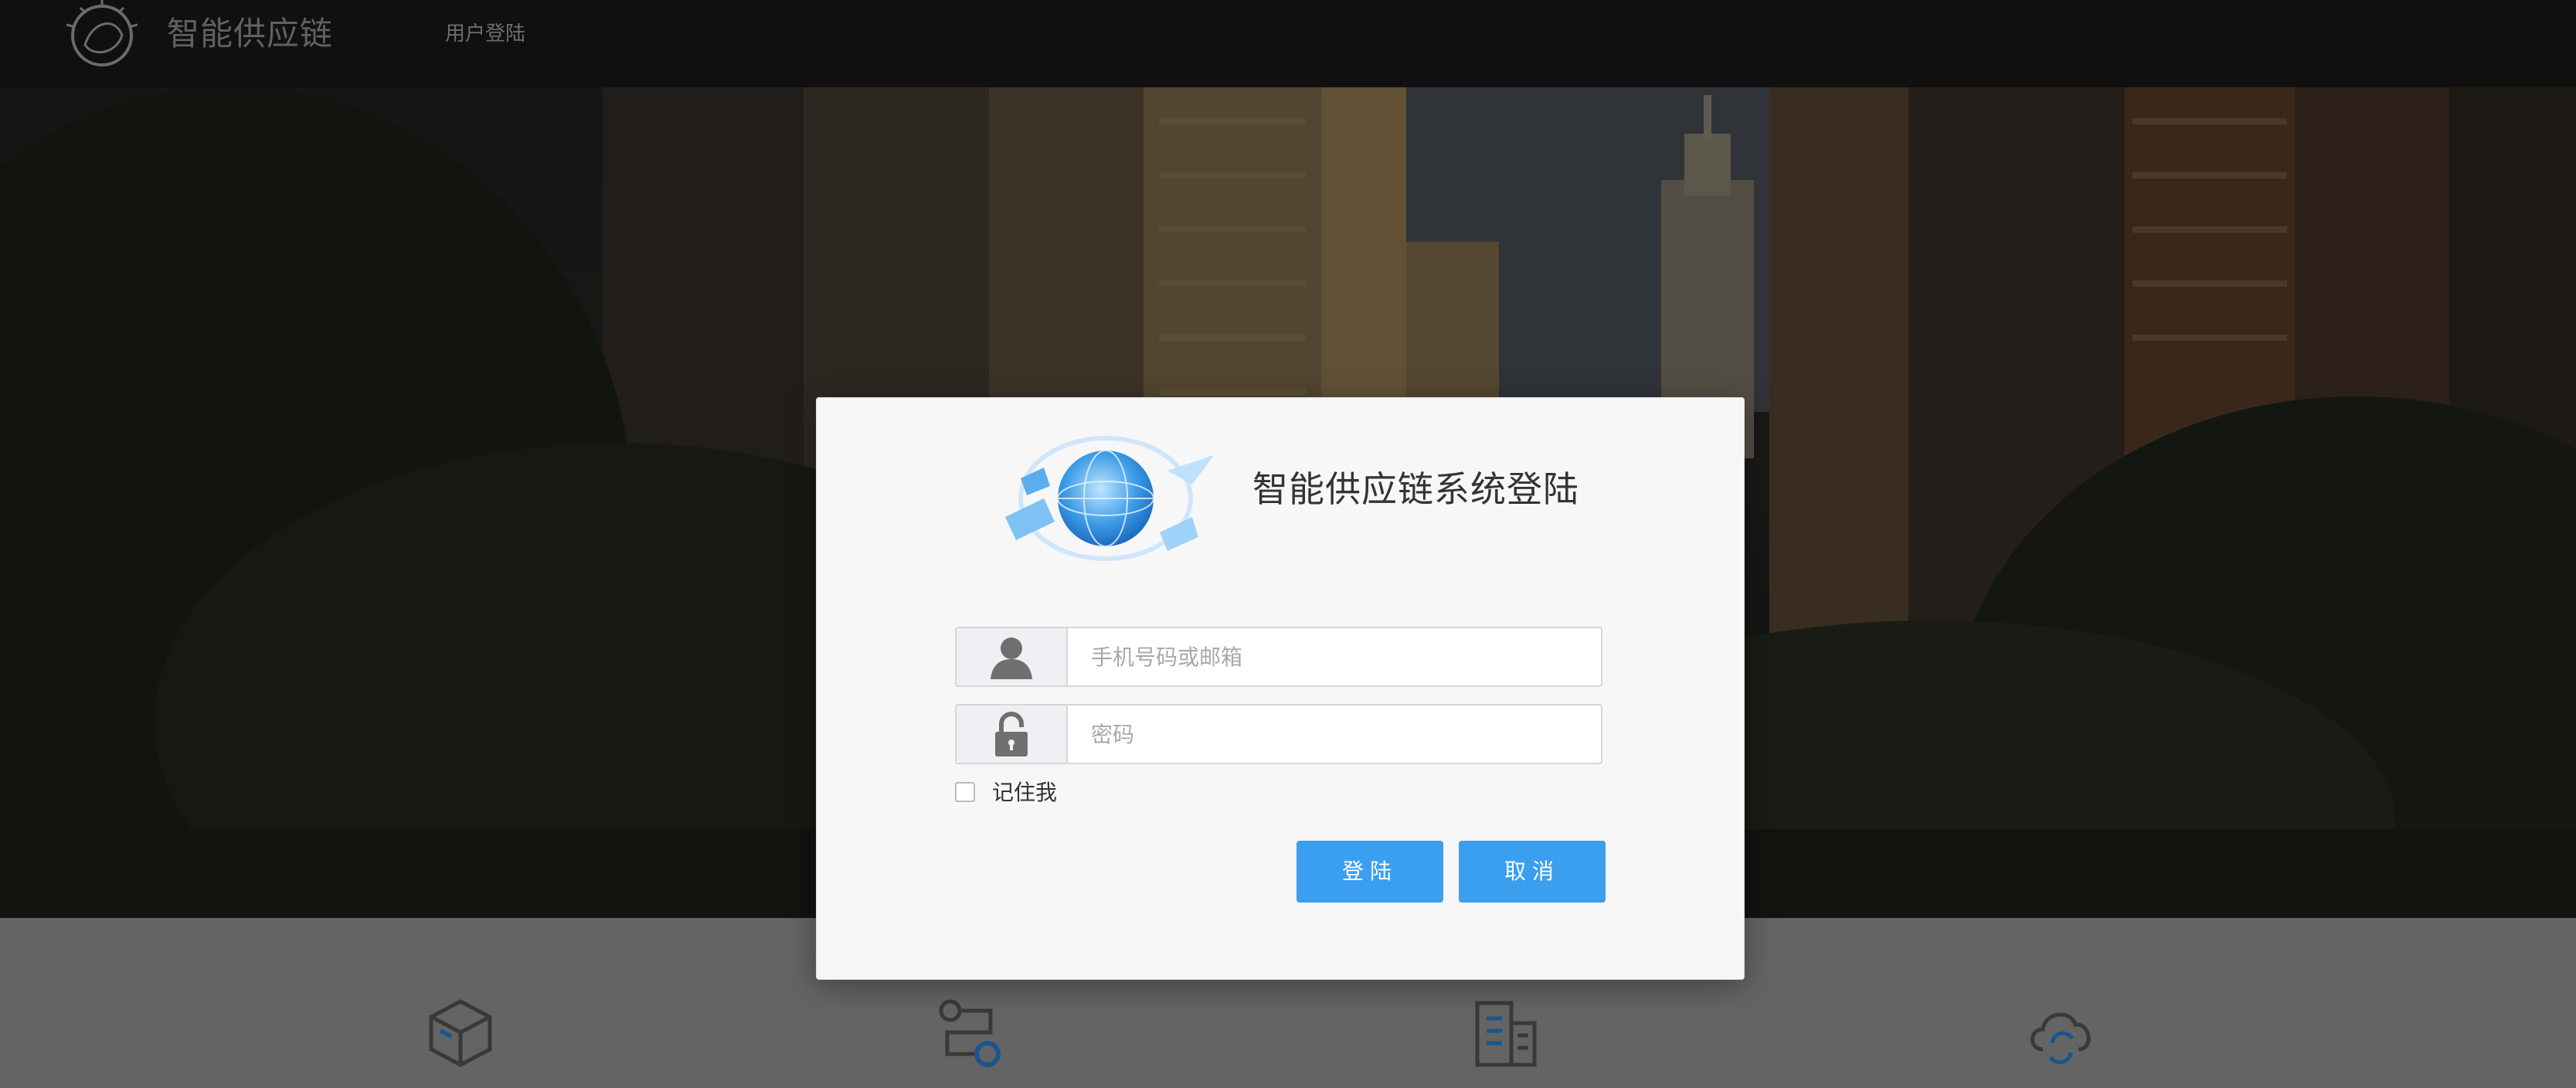 This screenshot has width=2576, height=1088. Describe the element at coordinates (1369, 872) in the screenshot. I see `login-button: 登陆` at that location.